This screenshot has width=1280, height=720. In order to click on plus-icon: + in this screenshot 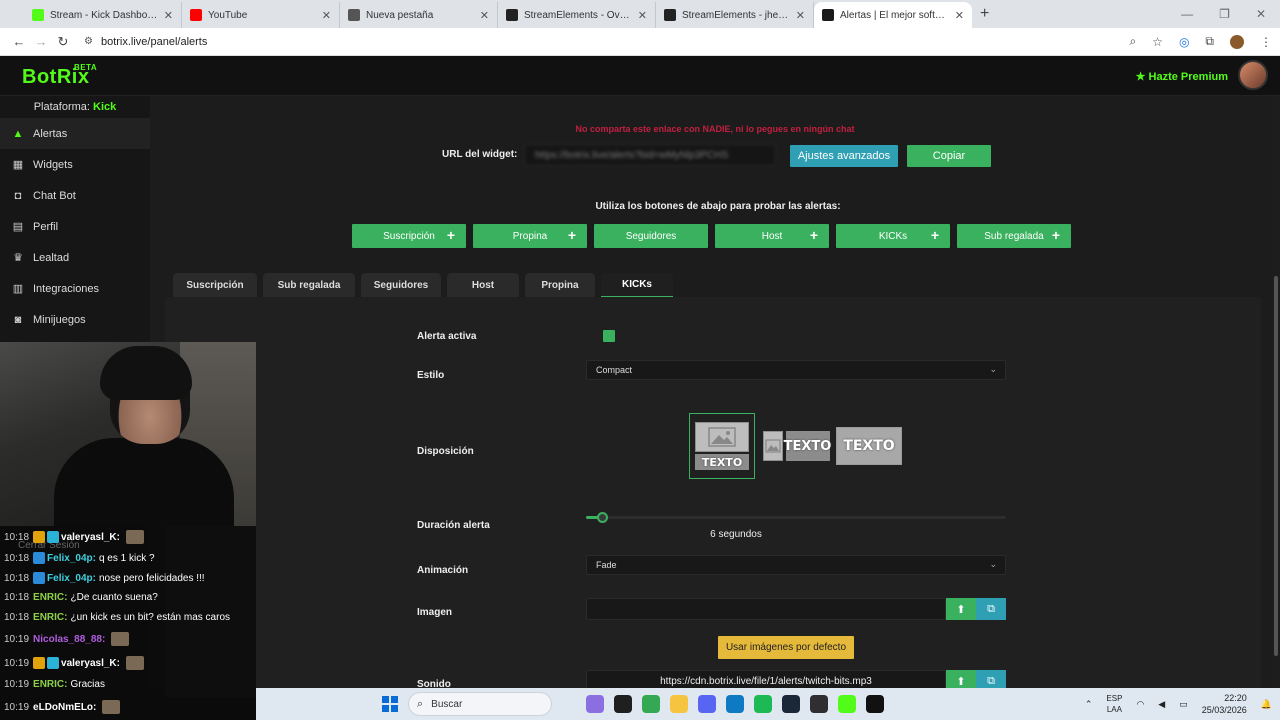, I will do `click(935, 235)`.